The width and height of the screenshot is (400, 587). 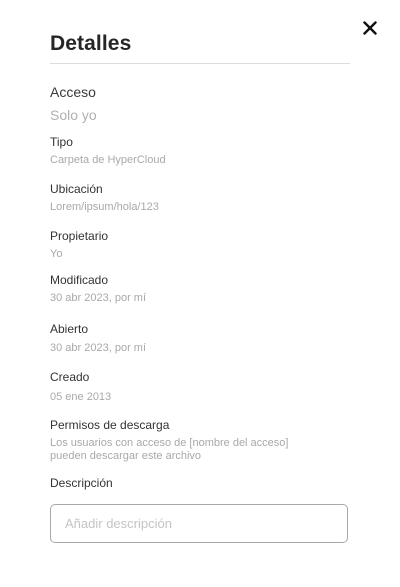 What do you see at coordinates (81, 397) in the screenshot?
I see `created-value: 05 ene 2013` at bounding box center [81, 397].